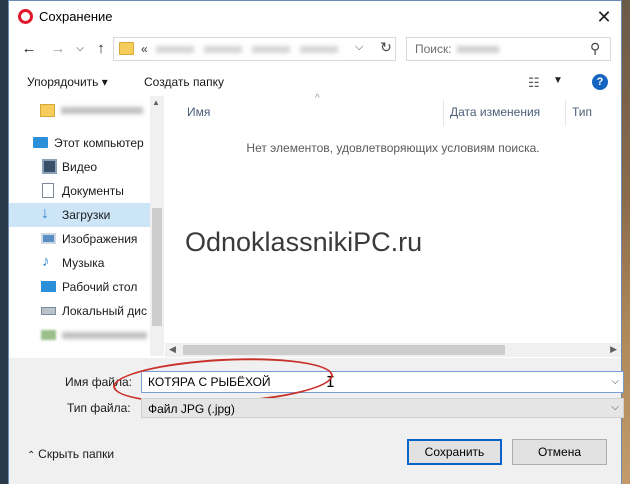 Image resolution: width=630 pixels, height=484 pixels. Describe the element at coordinates (83, 263) in the screenshot. I see `sidebar-item-label: Музыка` at that location.